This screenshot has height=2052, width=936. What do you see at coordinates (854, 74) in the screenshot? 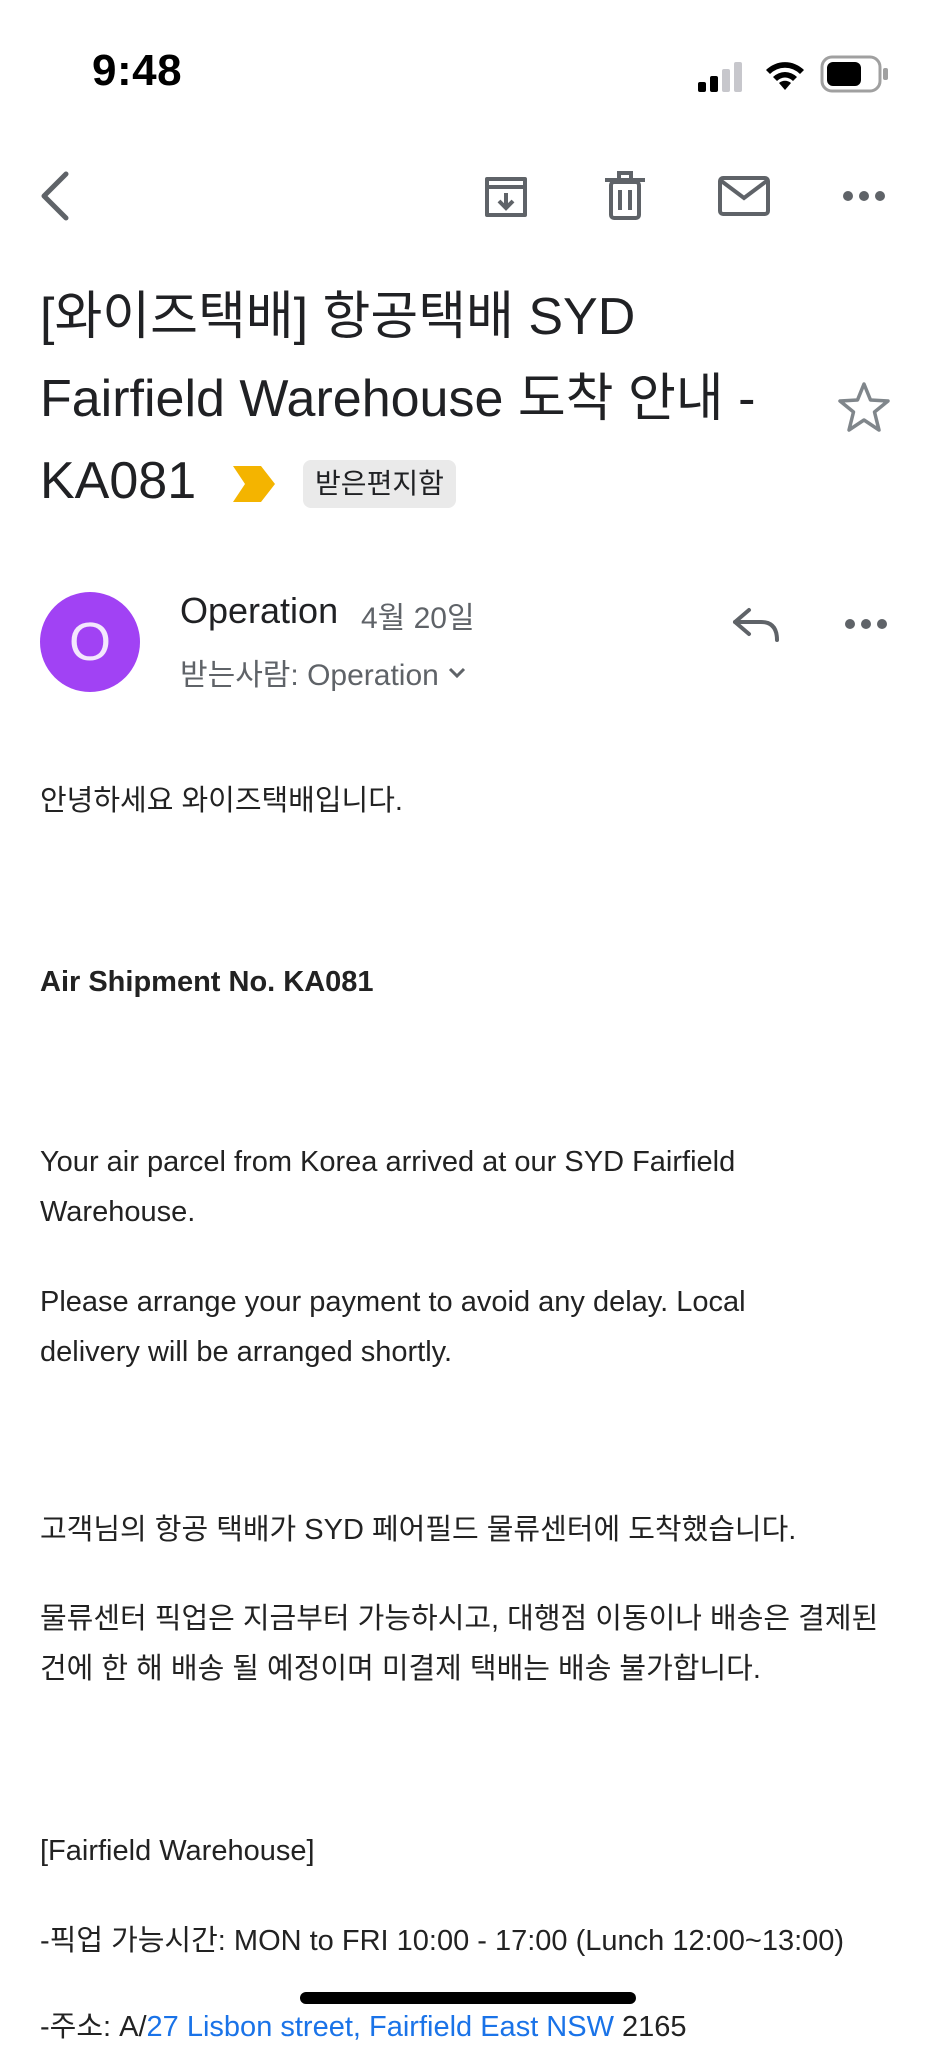
I see `battery-icon` at bounding box center [854, 74].